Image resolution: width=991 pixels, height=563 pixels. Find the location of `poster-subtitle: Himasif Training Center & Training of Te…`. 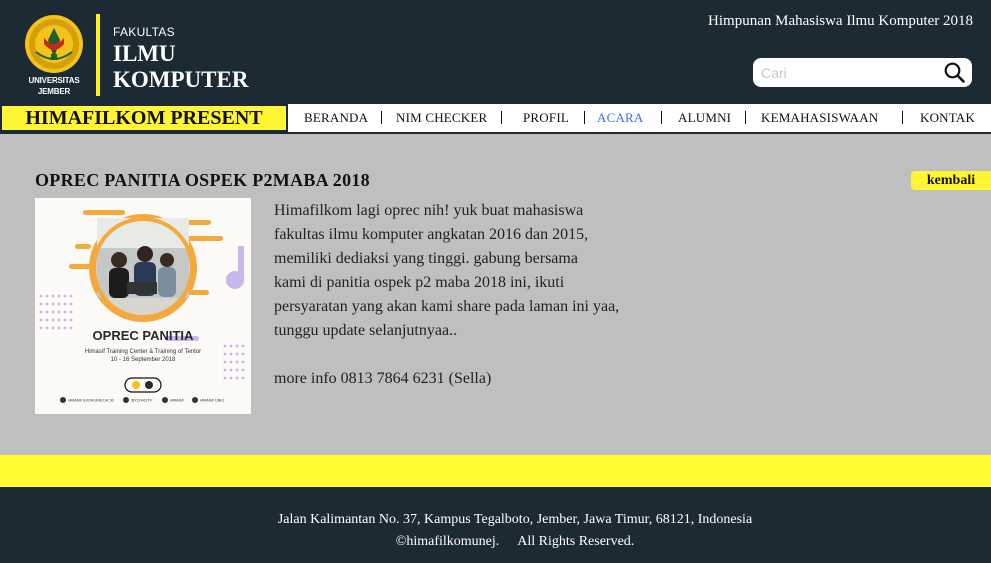

poster-subtitle: Himasif Training Center & Training of Te… is located at coordinates (143, 352).